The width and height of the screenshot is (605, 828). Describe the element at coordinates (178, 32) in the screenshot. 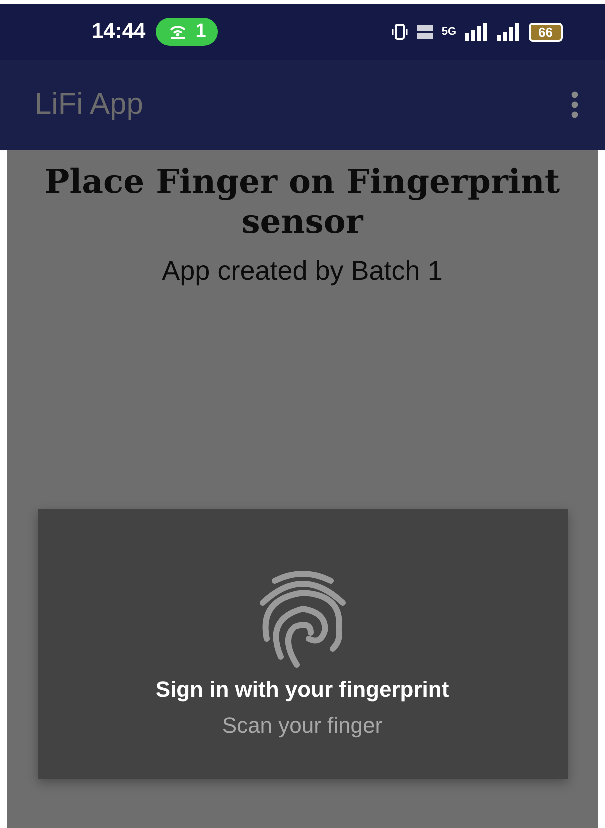

I see `hotspot-icon` at that location.